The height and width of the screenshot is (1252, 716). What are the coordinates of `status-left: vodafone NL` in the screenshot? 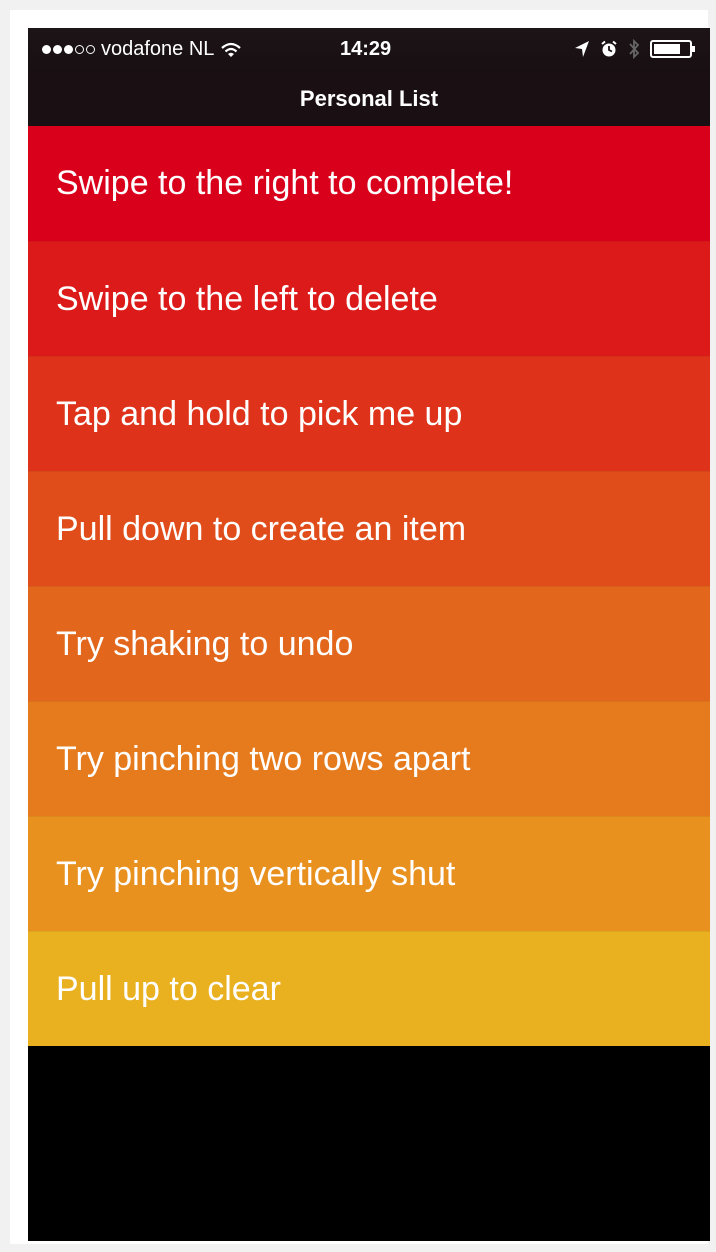 It's located at (142, 49).